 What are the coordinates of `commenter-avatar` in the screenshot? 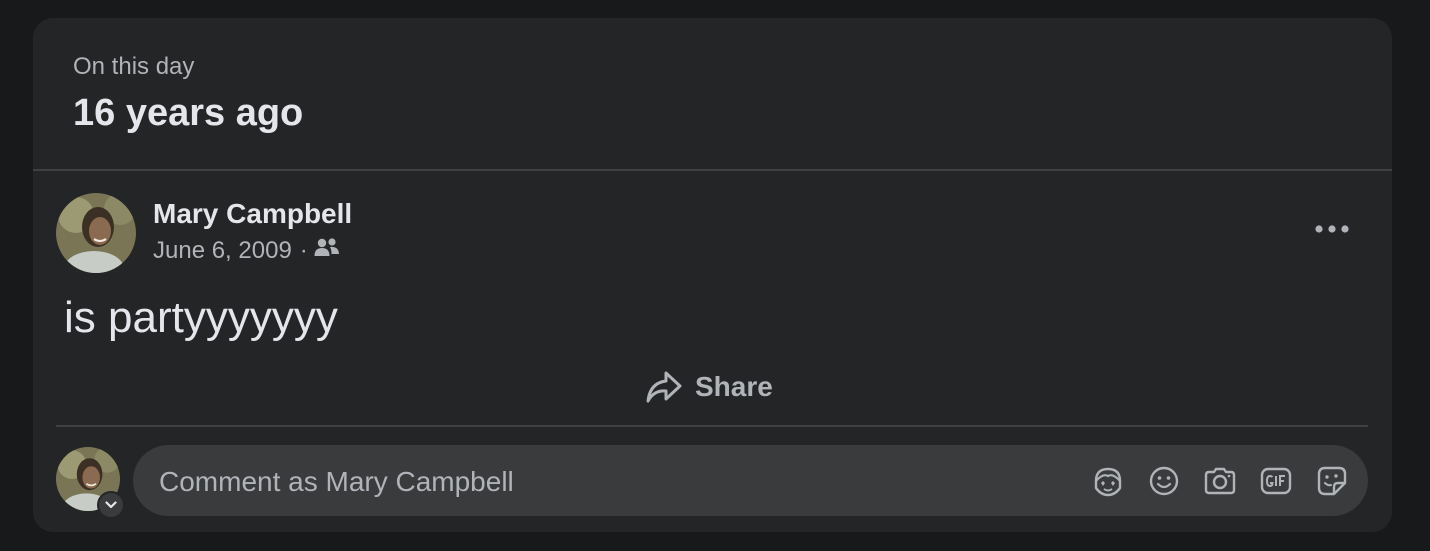 It's located at (90, 483).